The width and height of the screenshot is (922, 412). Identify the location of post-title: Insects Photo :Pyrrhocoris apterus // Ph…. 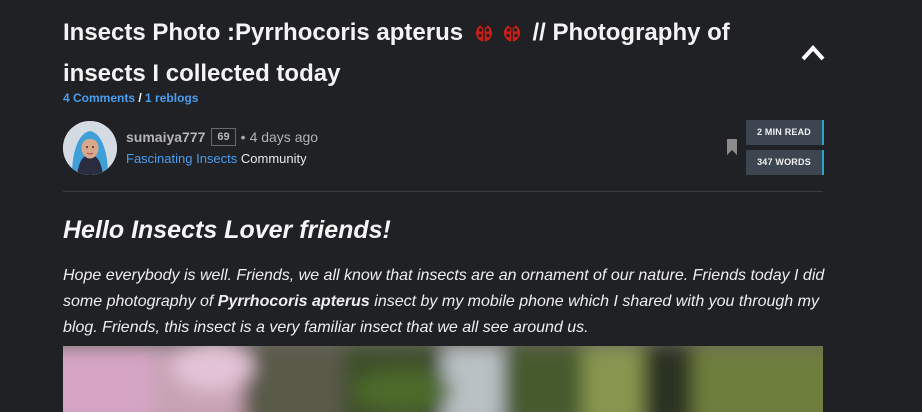
(408, 53).